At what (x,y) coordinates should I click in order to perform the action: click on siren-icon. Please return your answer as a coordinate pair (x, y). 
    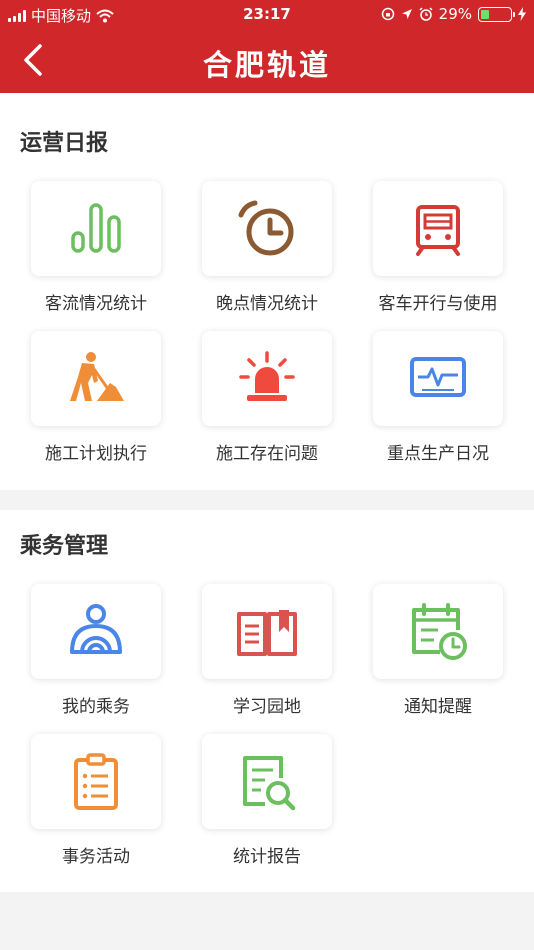
    Looking at the image, I should click on (267, 375).